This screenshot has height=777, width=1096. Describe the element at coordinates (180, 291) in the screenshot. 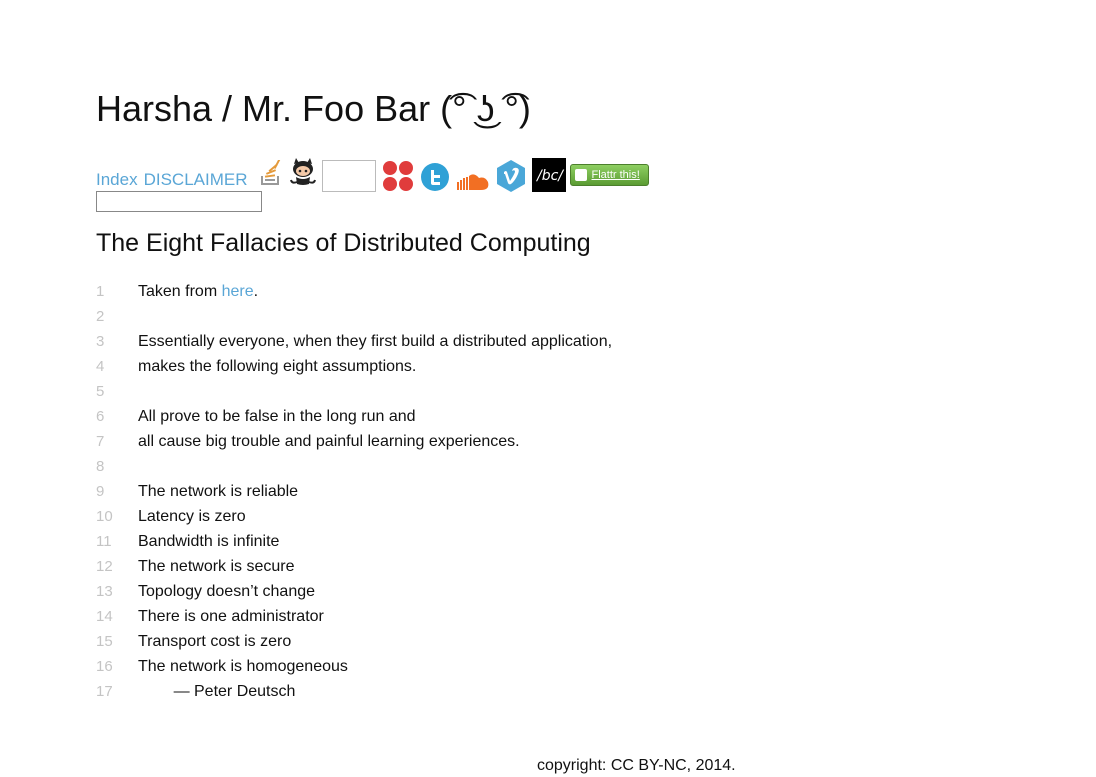

I see `line-text-content: Taken from` at that location.